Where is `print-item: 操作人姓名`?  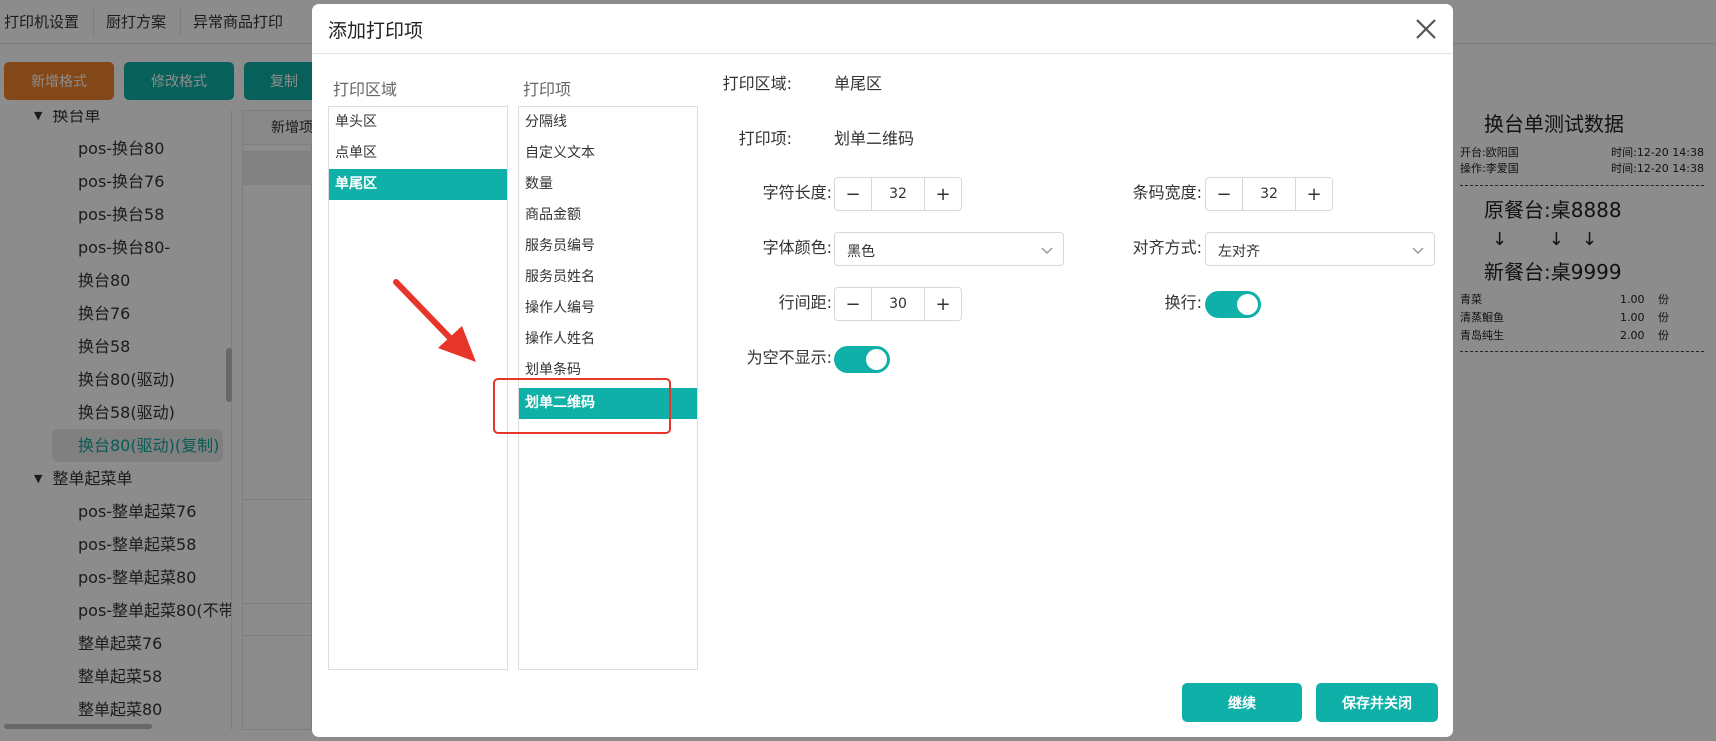 print-item: 操作人姓名 is located at coordinates (608, 339).